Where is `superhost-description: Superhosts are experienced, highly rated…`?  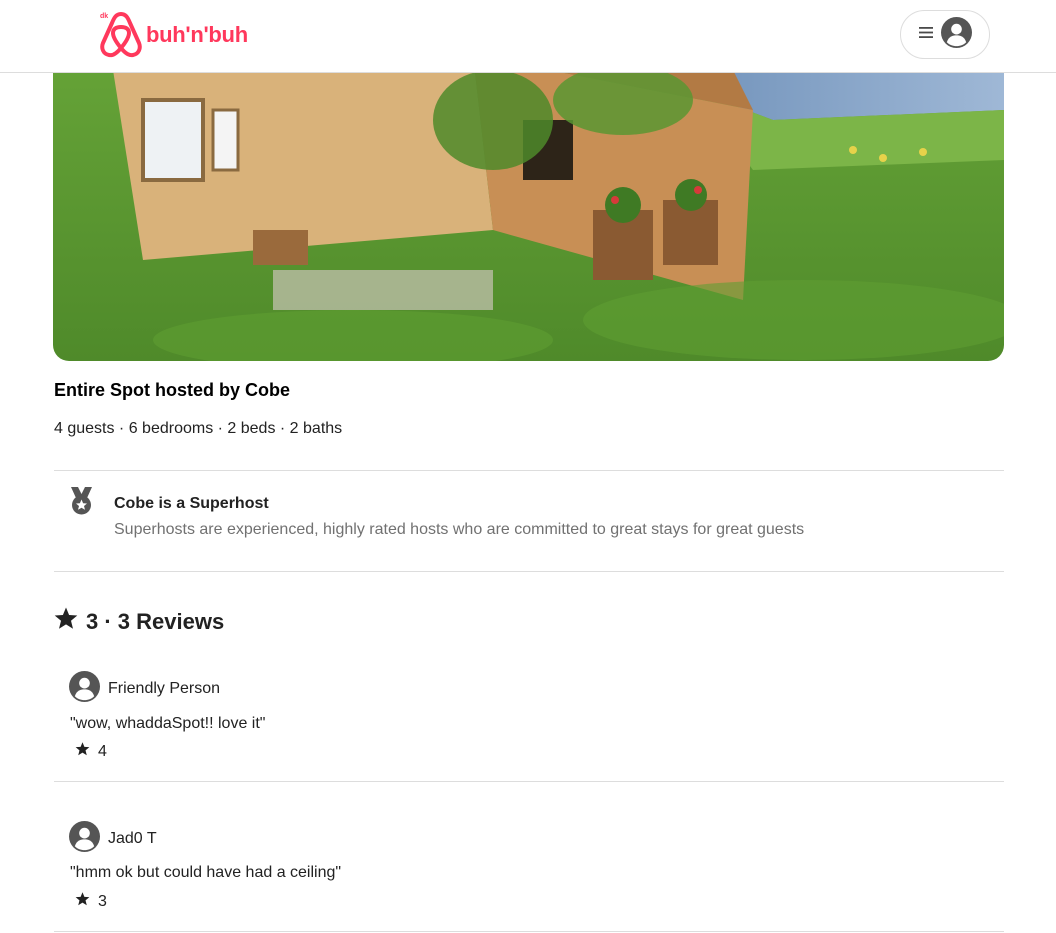
superhost-description: Superhosts are experienced, highly rated… is located at coordinates (459, 529).